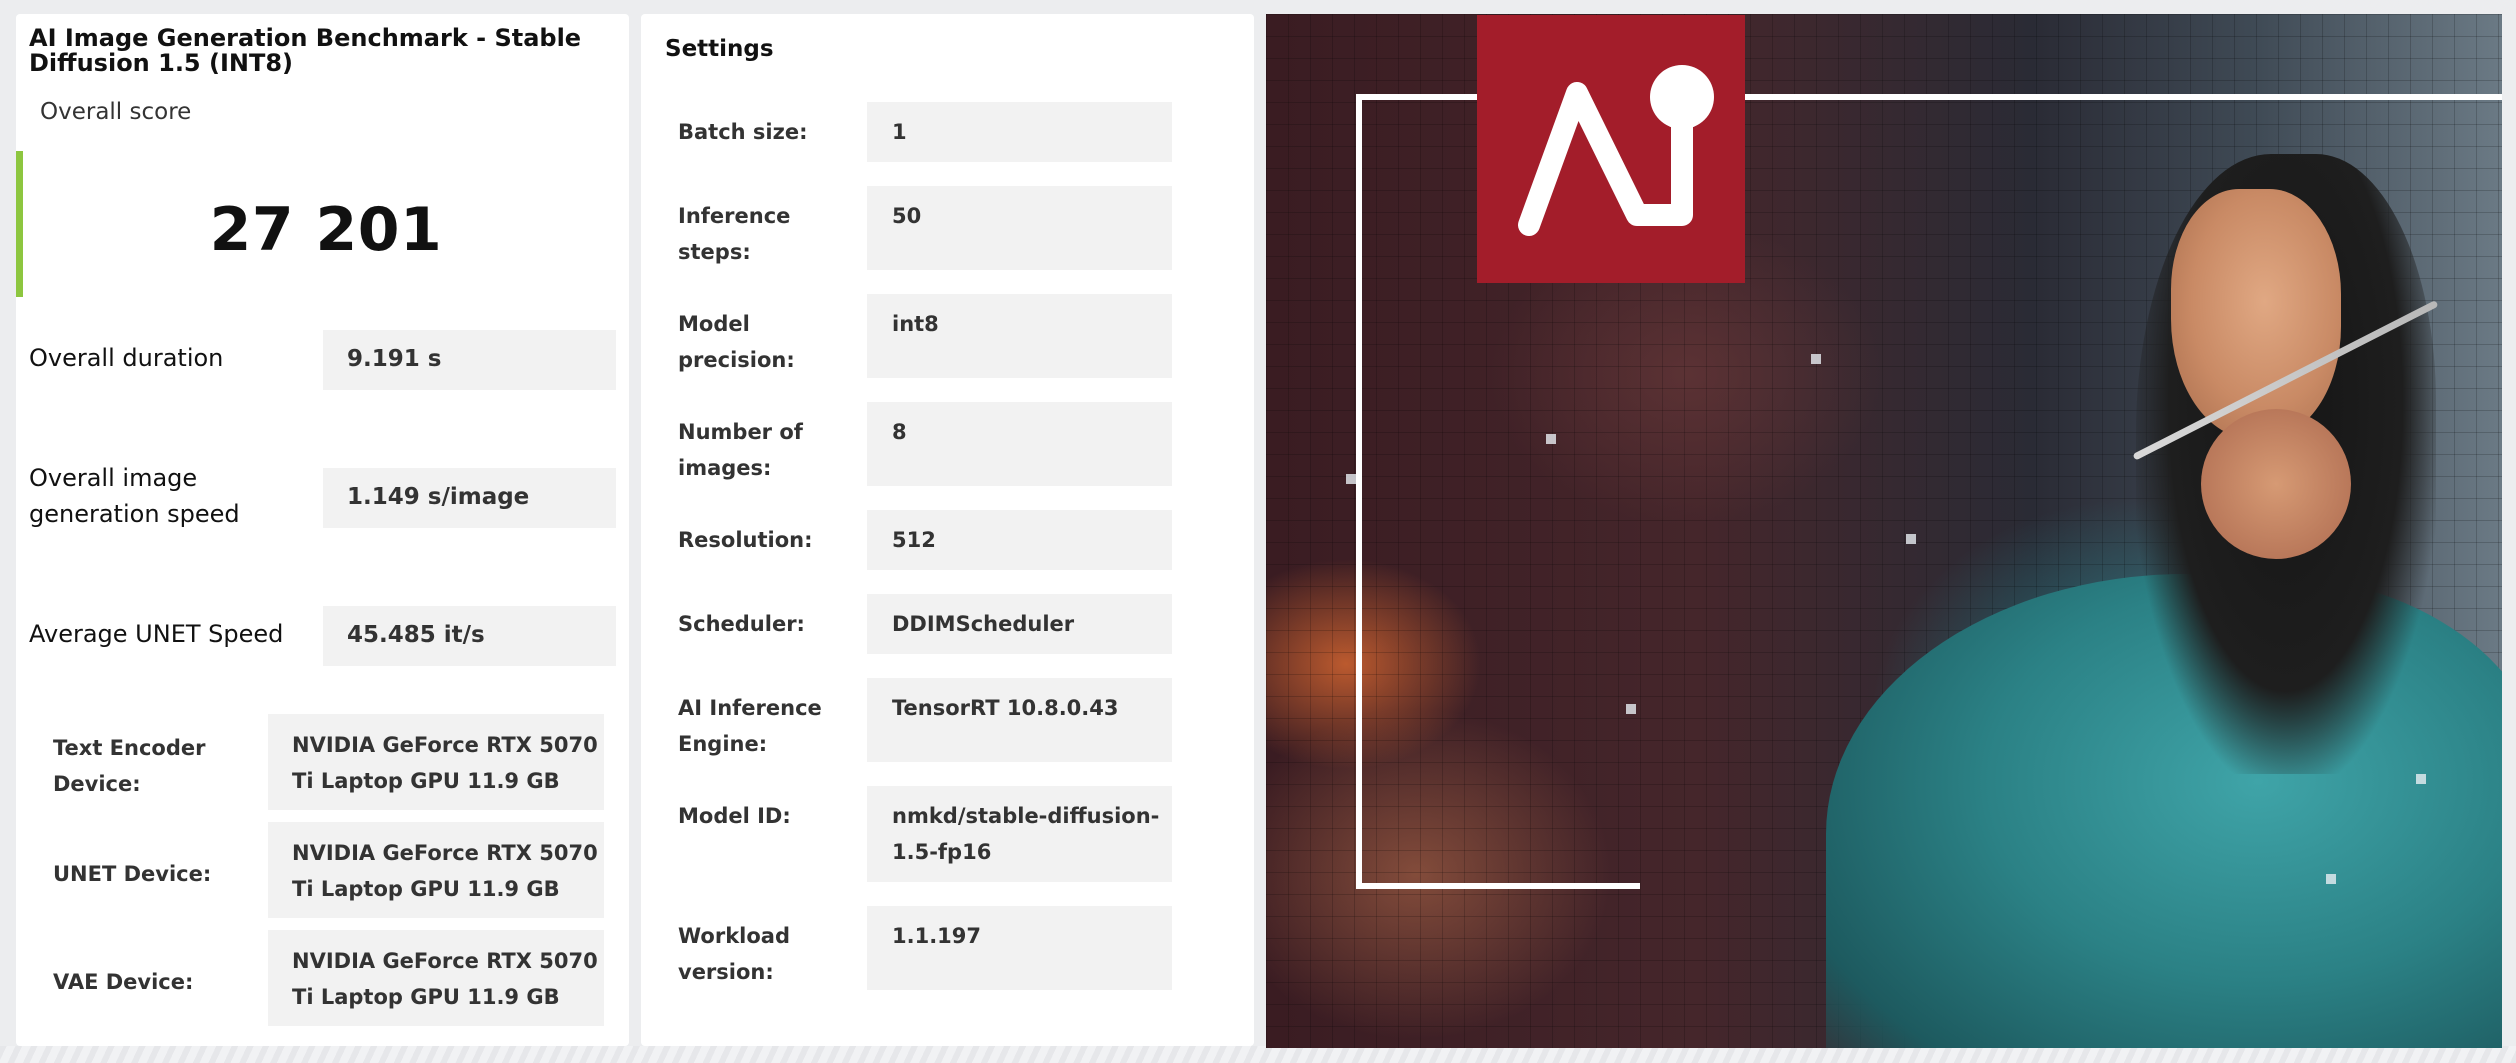 The height and width of the screenshot is (1063, 2516). I want to click on setting-label: Workload version:, so click(734, 954).